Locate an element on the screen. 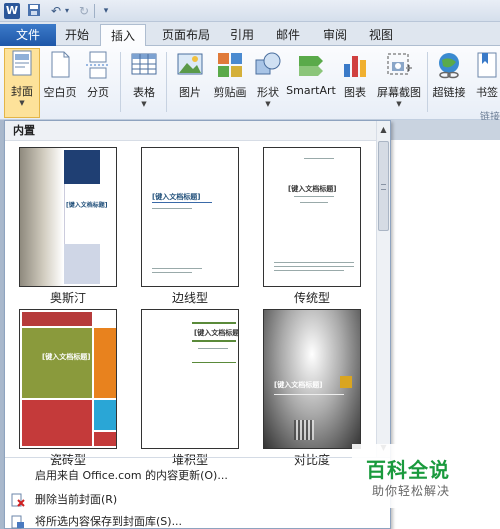 This screenshot has height=529, width=500. remove-cover-item: 删除当前封面(R) is located at coordinates (185, 500).